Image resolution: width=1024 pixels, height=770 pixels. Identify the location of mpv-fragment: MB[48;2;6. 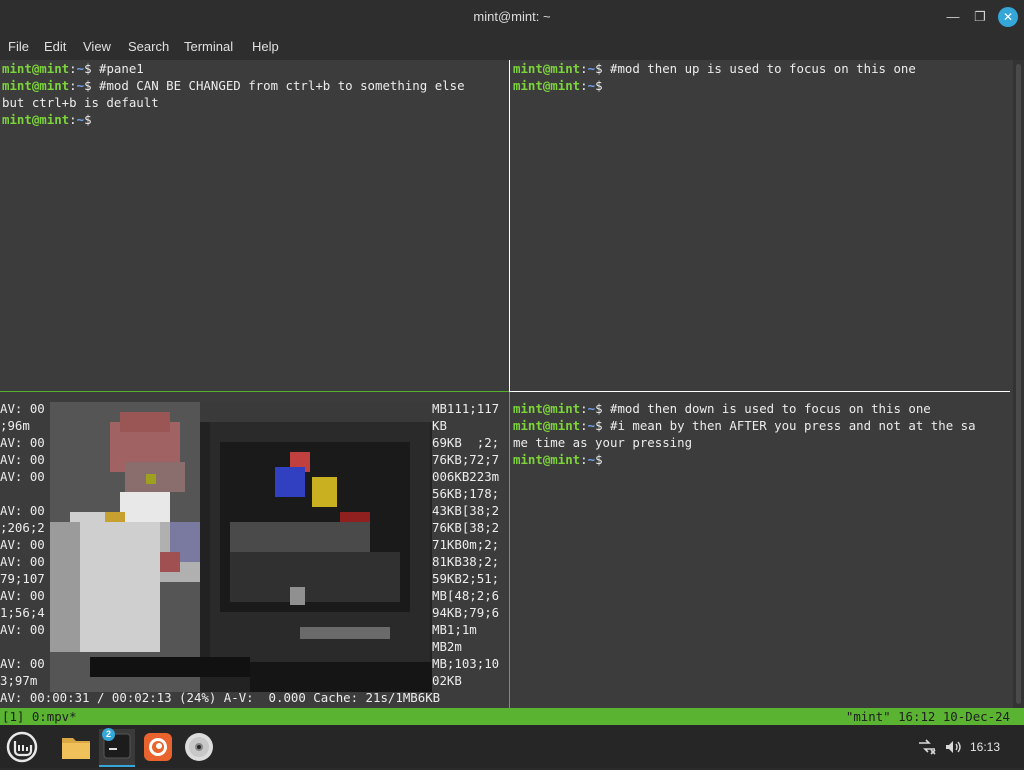
(466, 595).